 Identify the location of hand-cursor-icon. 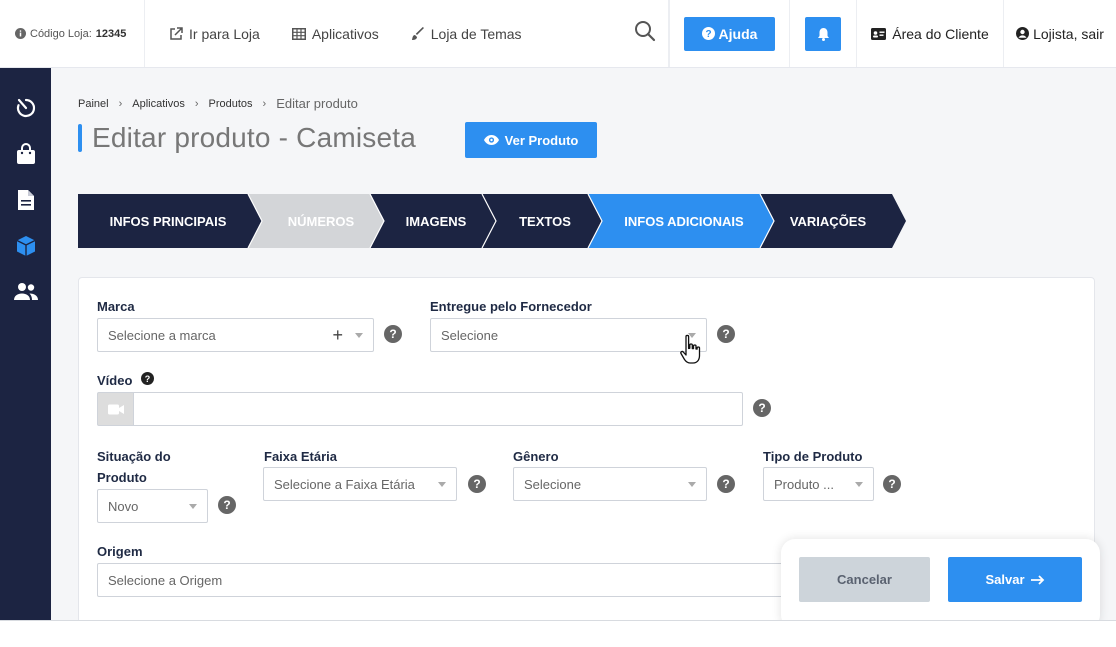
(691, 353).